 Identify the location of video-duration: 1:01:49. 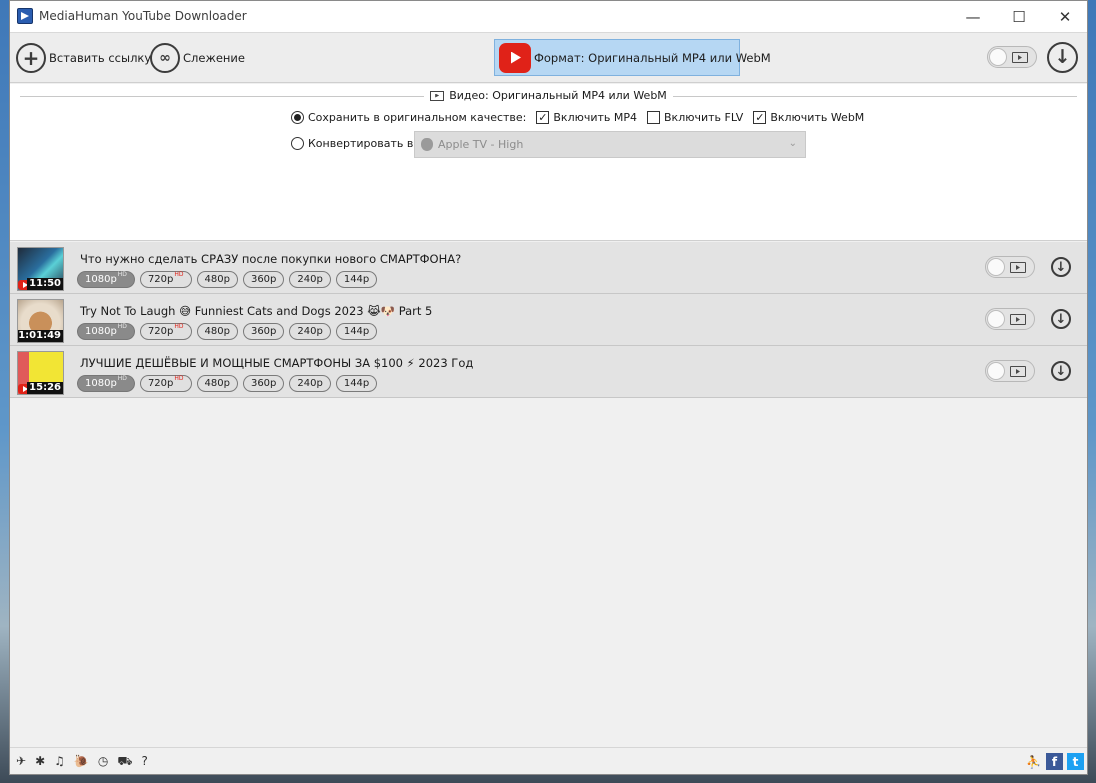
(40, 336).